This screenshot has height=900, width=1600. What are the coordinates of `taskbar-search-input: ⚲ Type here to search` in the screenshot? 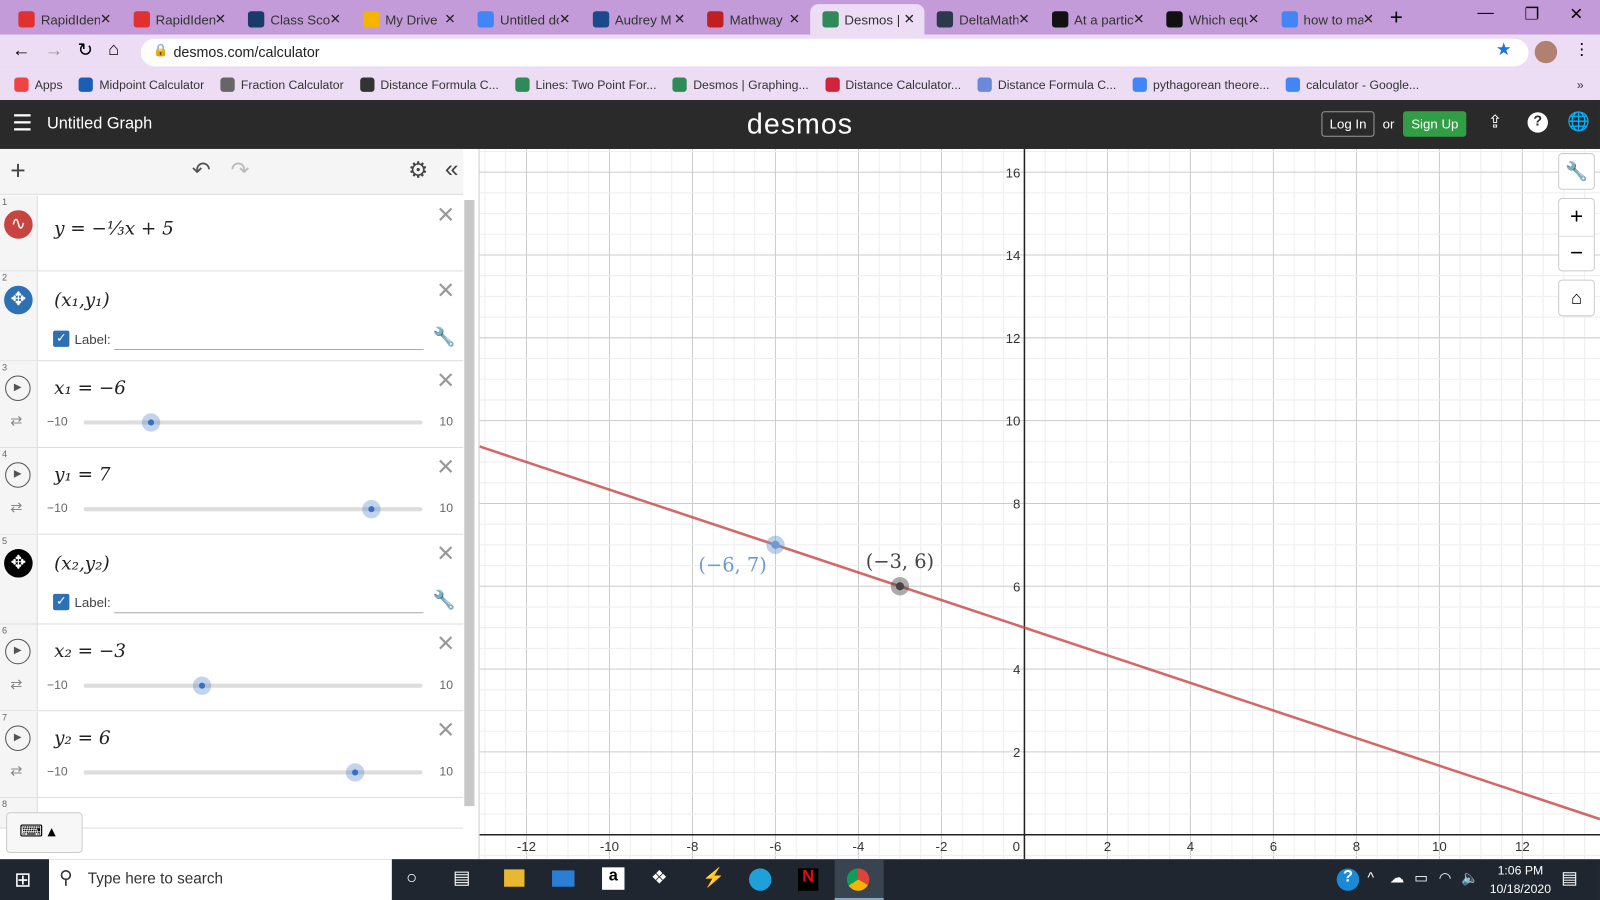 It's located at (220, 879).